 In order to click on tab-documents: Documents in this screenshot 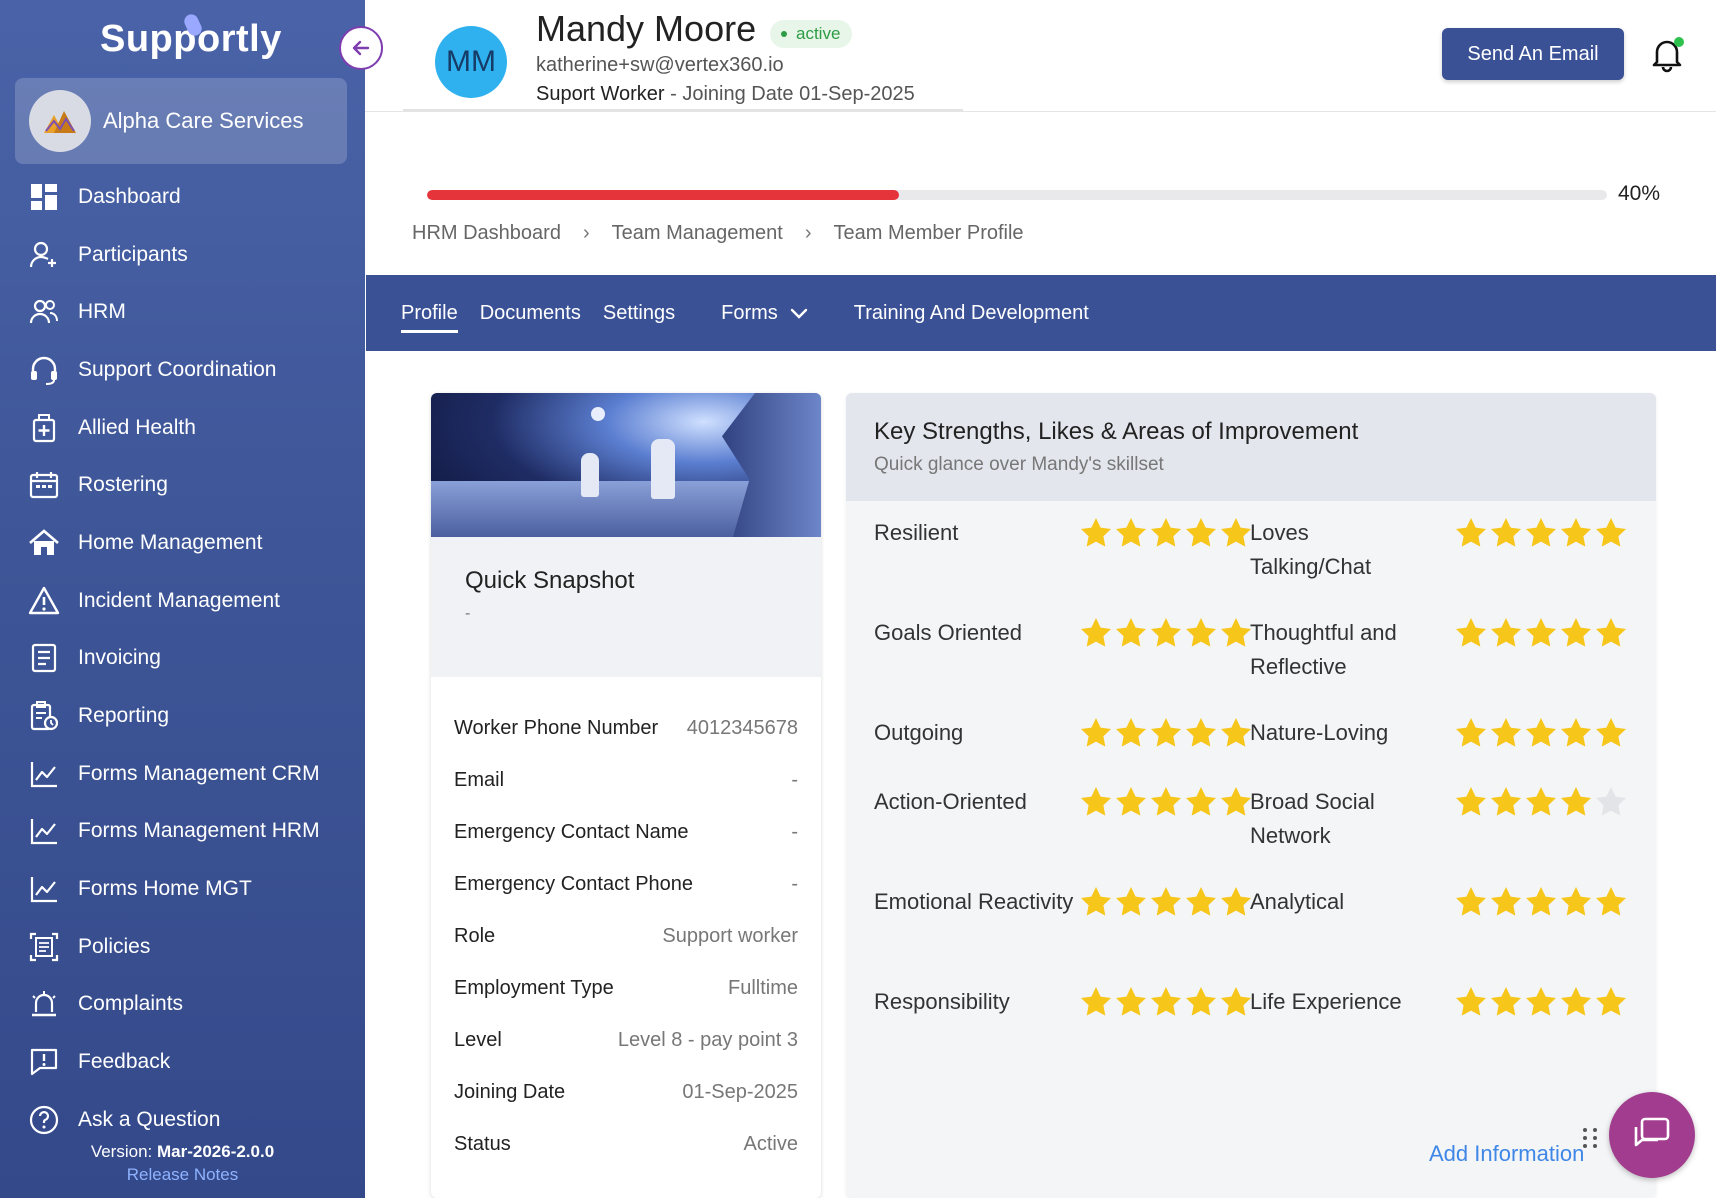, I will do `click(530, 313)`.